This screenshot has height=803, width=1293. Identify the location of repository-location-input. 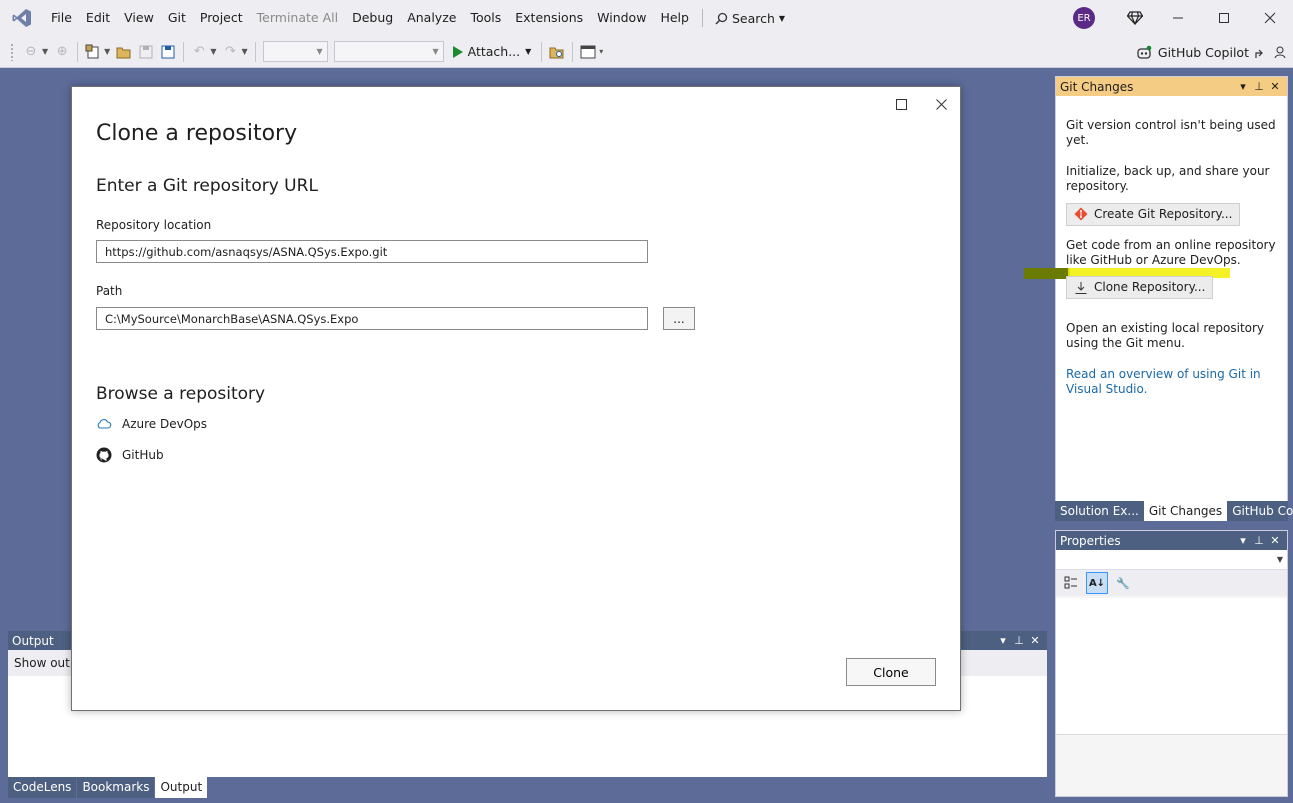
(372, 251).